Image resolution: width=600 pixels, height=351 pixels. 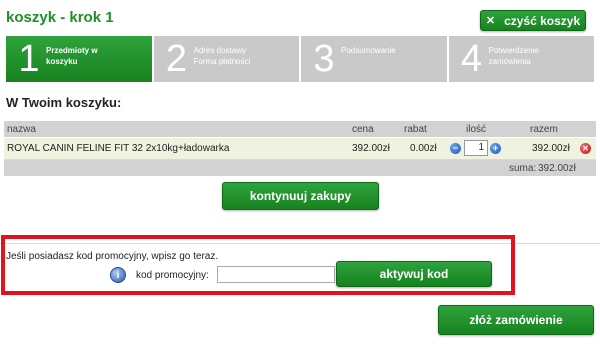 I want to click on step-label: Przedmioty w koszyku, so click(x=72, y=56).